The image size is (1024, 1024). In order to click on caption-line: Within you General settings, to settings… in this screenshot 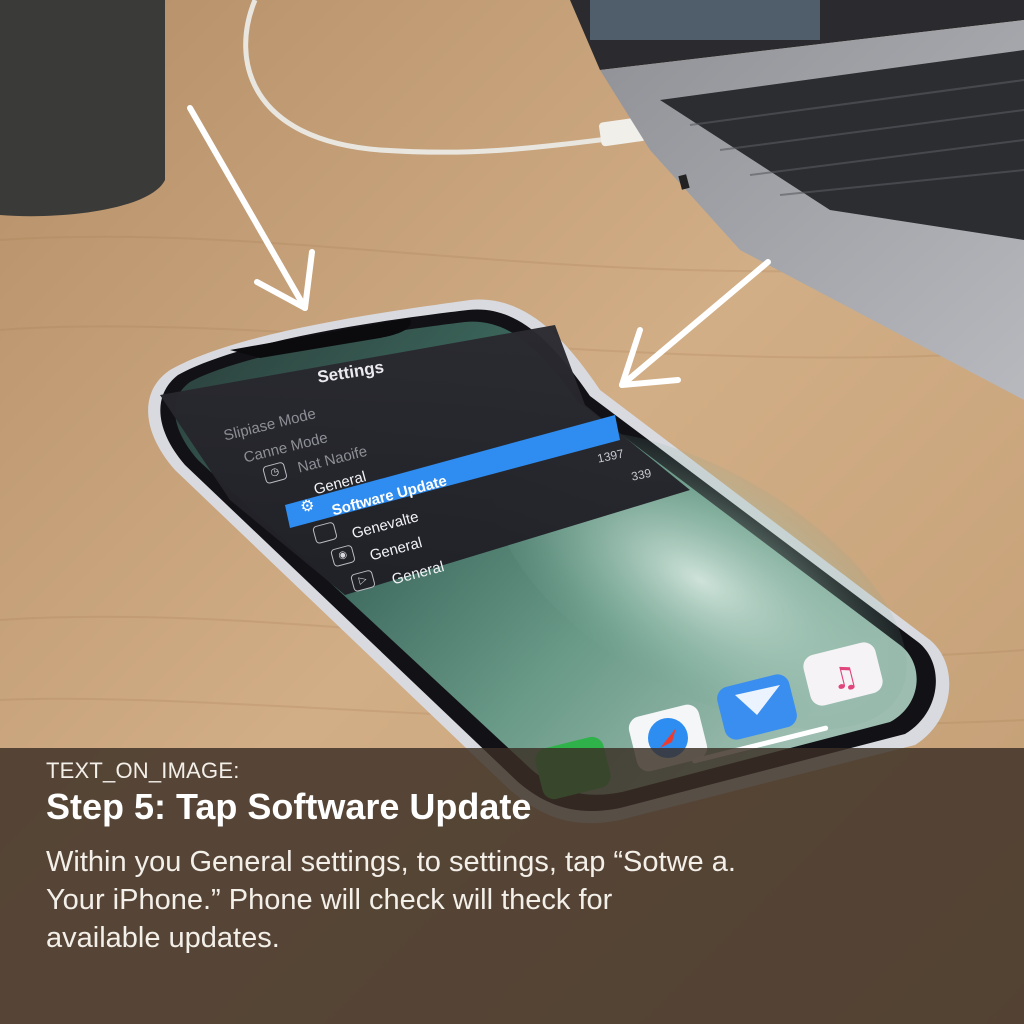, I will do `click(391, 862)`.